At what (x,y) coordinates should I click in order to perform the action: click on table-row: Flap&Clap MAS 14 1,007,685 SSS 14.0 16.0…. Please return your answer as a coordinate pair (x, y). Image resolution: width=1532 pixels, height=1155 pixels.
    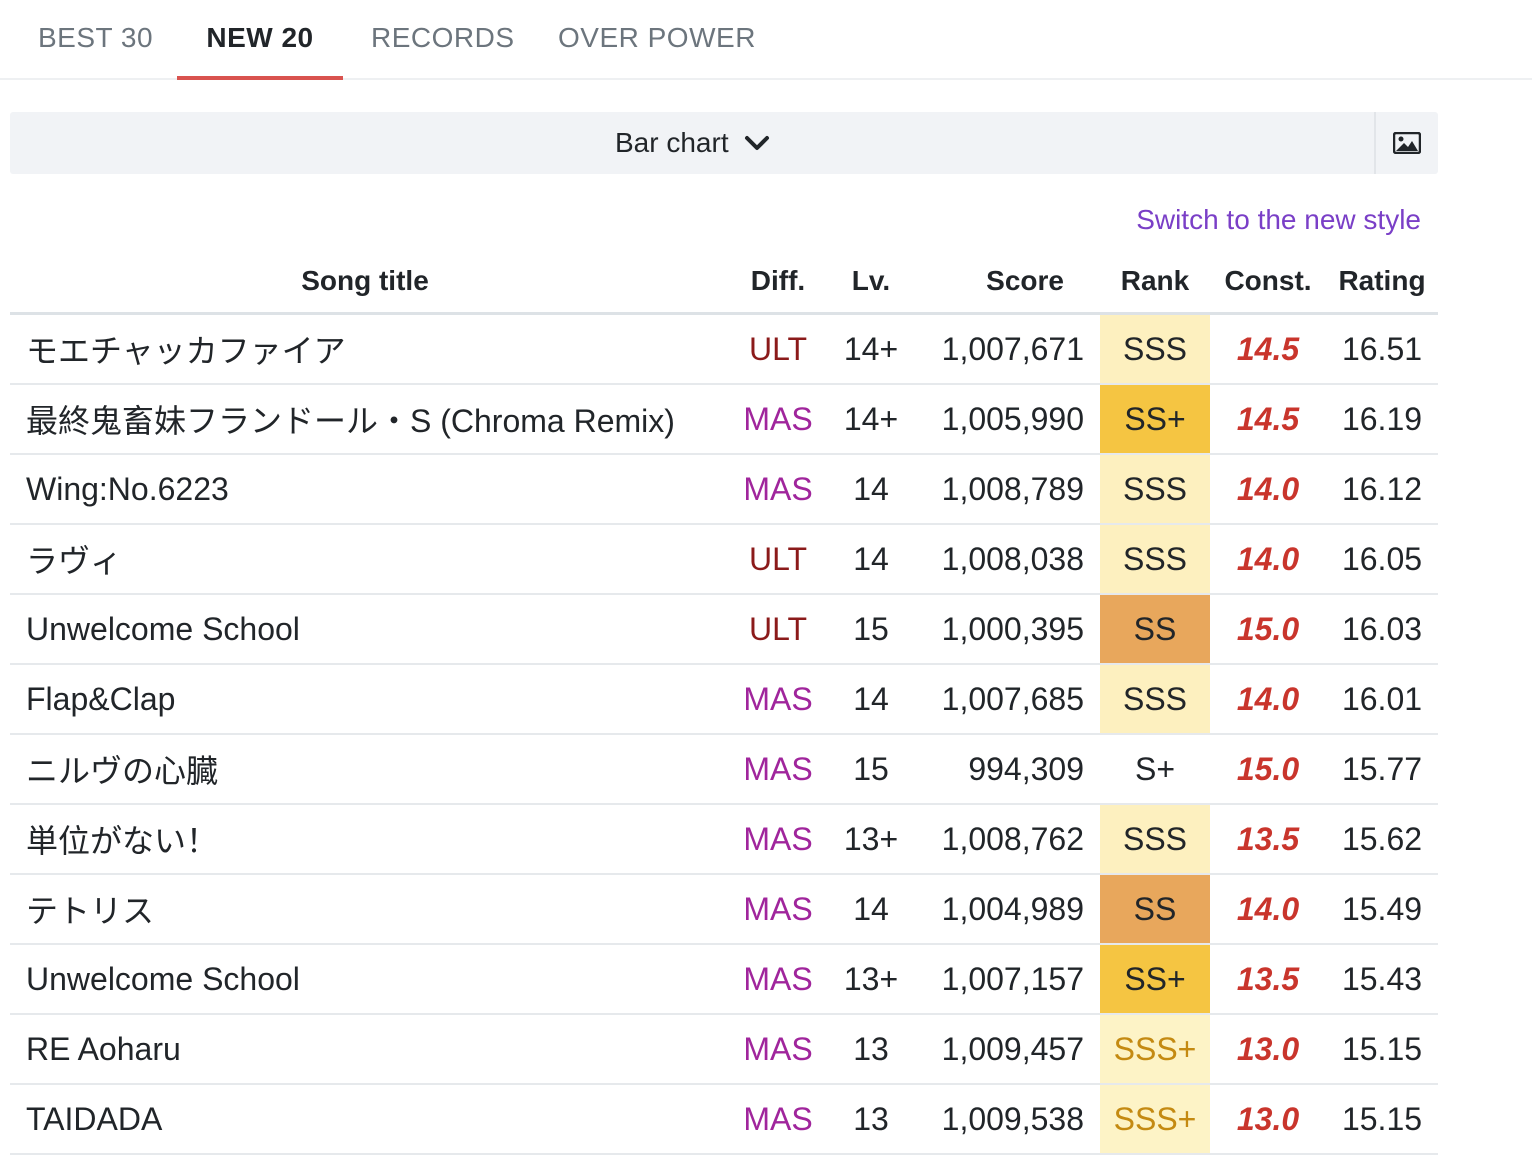
    Looking at the image, I should click on (724, 699).